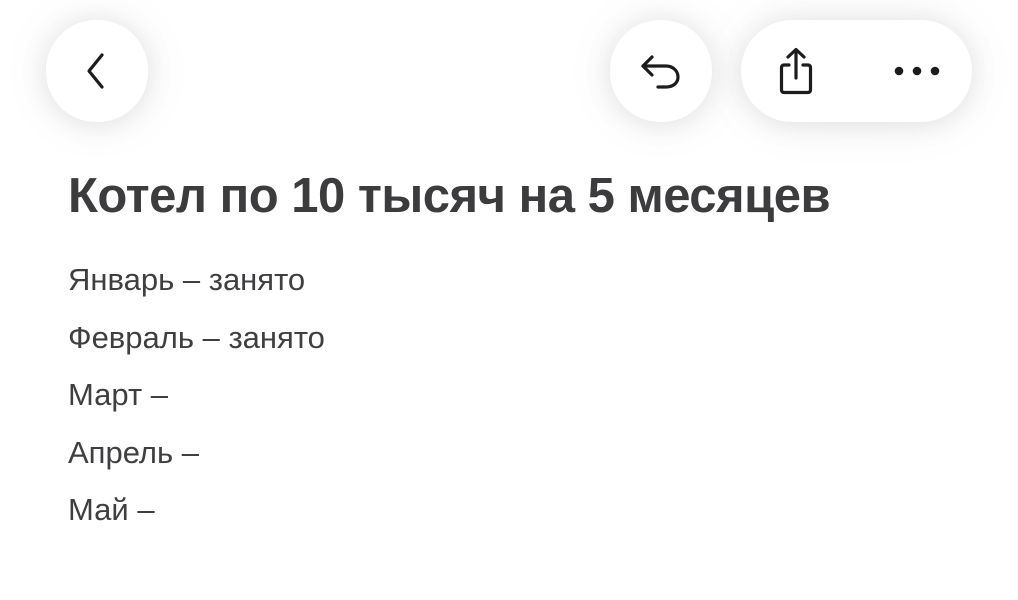 The image size is (1018, 600). I want to click on chevron-left-icon, so click(97, 71).